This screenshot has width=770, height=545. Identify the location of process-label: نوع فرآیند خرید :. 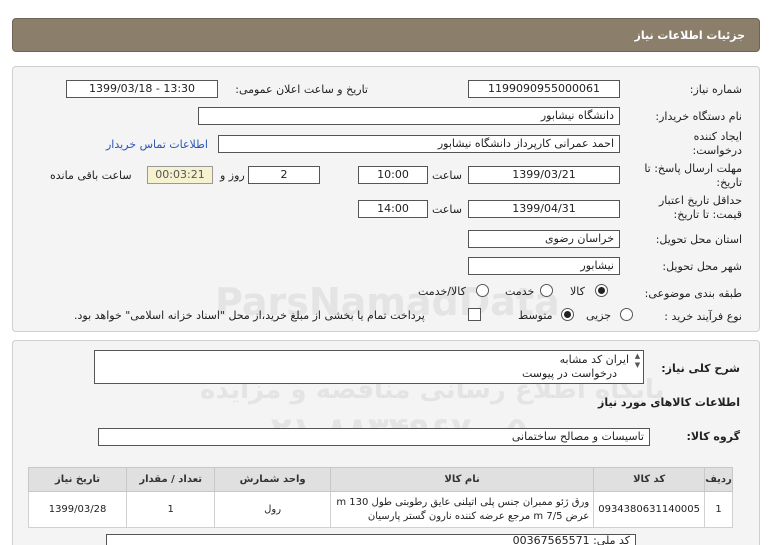
(703, 316).